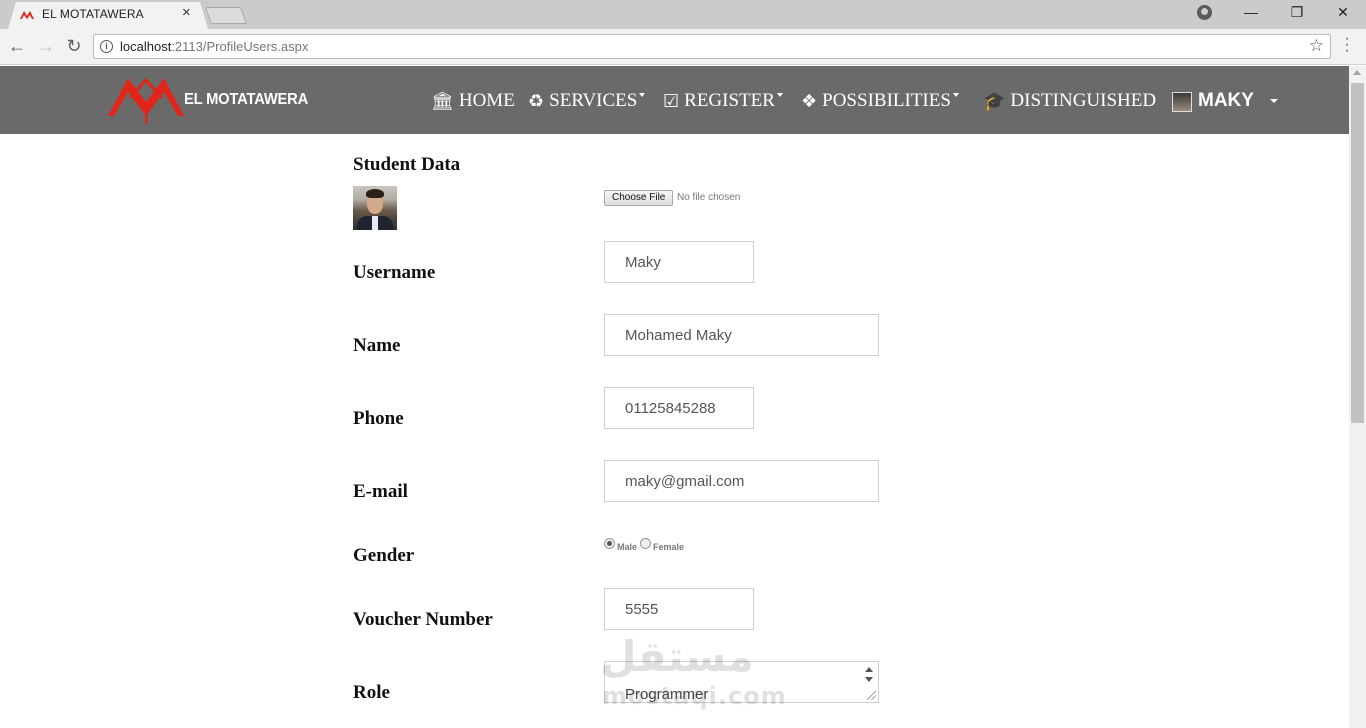 The height and width of the screenshot is (728, 1366). I want to click on restore-icon: ❐, so click(1297, 12).